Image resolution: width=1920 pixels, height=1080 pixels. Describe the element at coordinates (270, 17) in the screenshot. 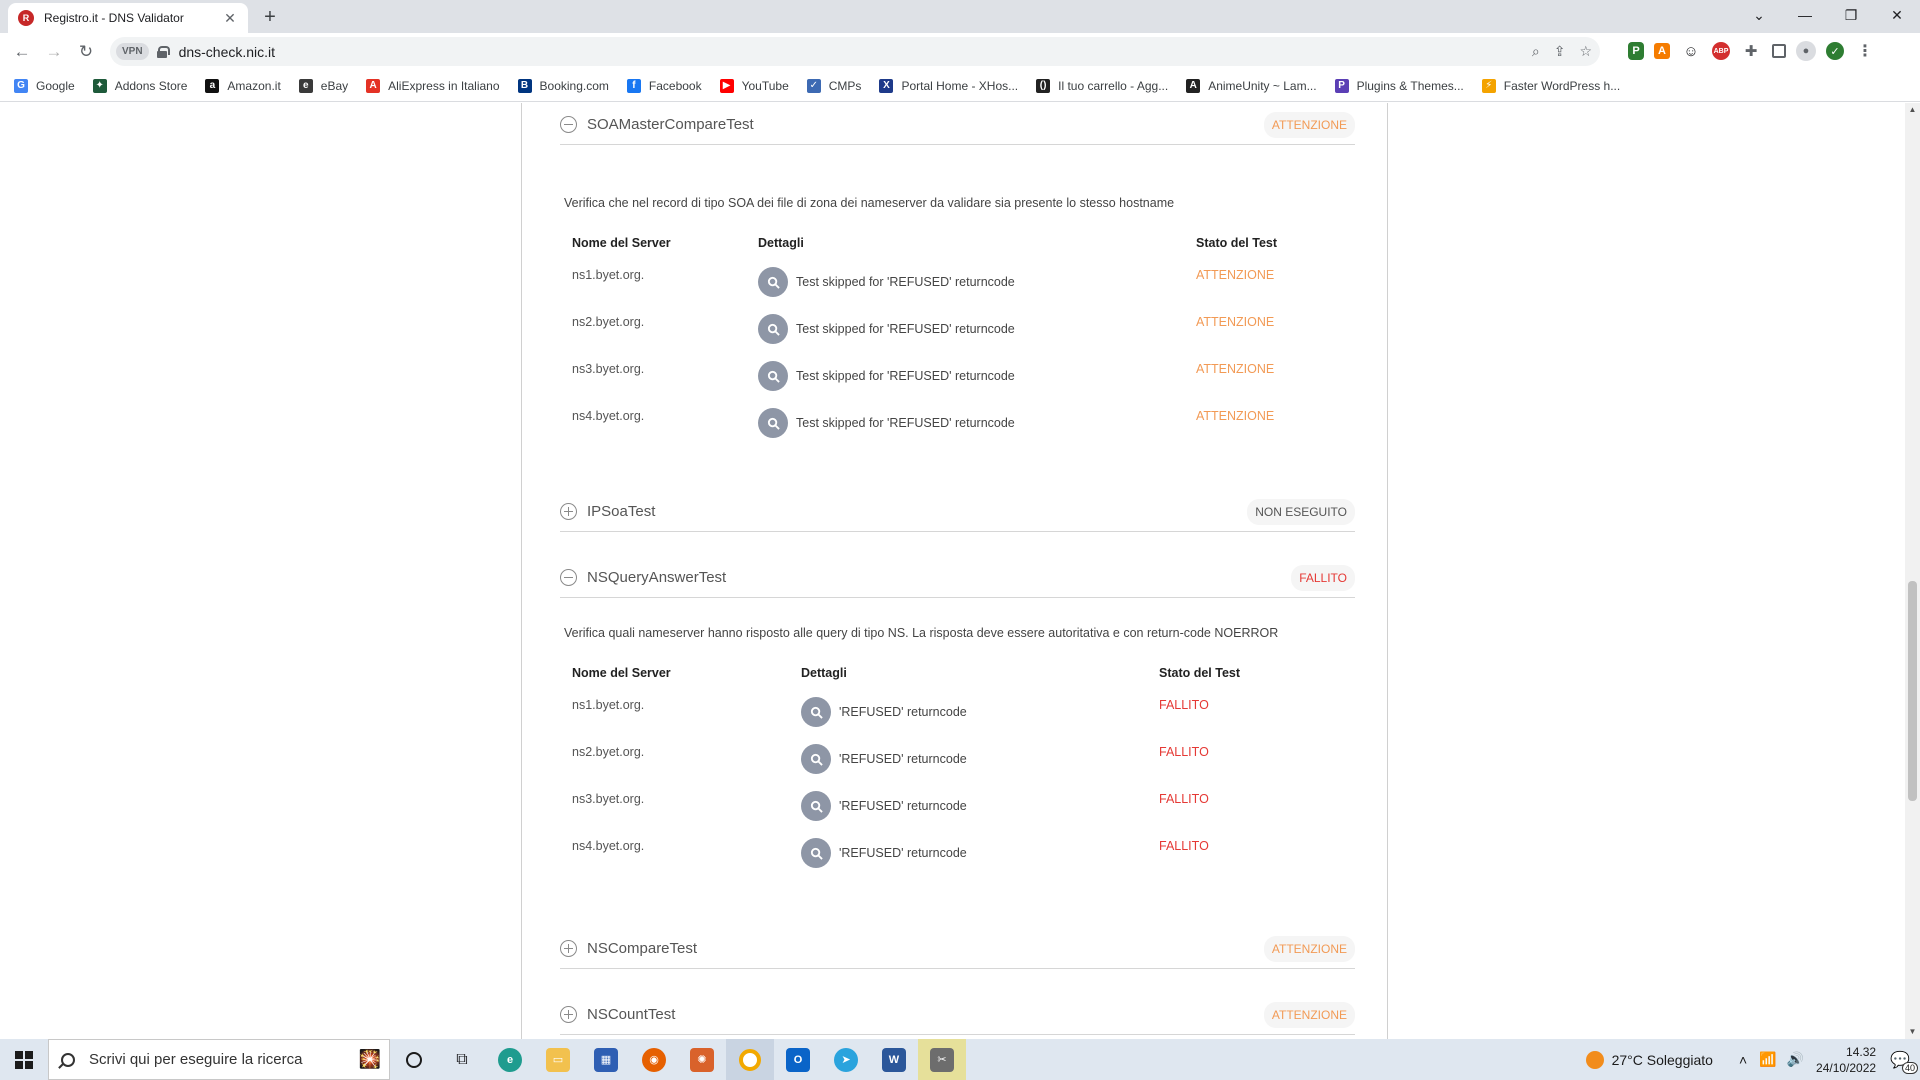

I see `new-tab-button: +` at that location.